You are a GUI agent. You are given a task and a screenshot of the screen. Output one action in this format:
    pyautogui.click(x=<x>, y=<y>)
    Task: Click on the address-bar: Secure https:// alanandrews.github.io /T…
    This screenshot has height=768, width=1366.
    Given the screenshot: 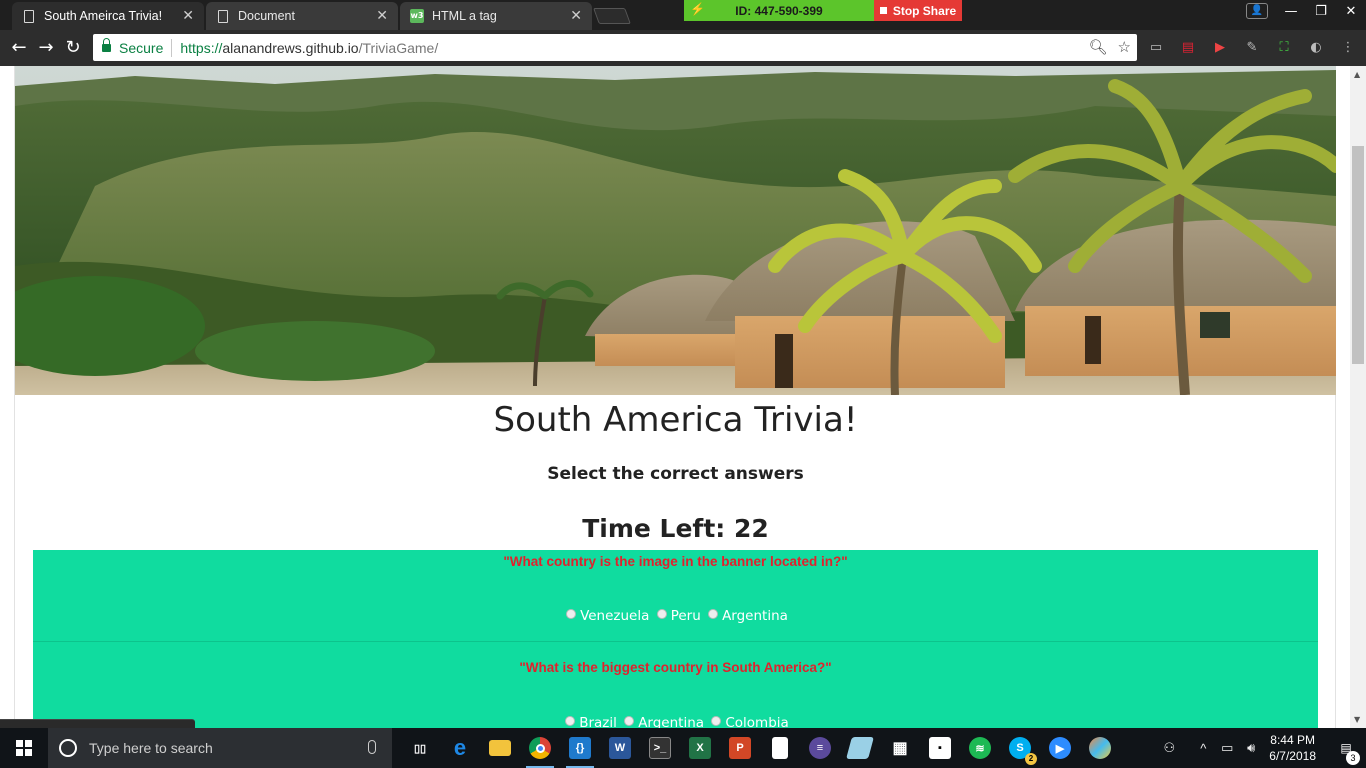 What is the action you would take?
    pyautogui.click(x=615, y=47)
    